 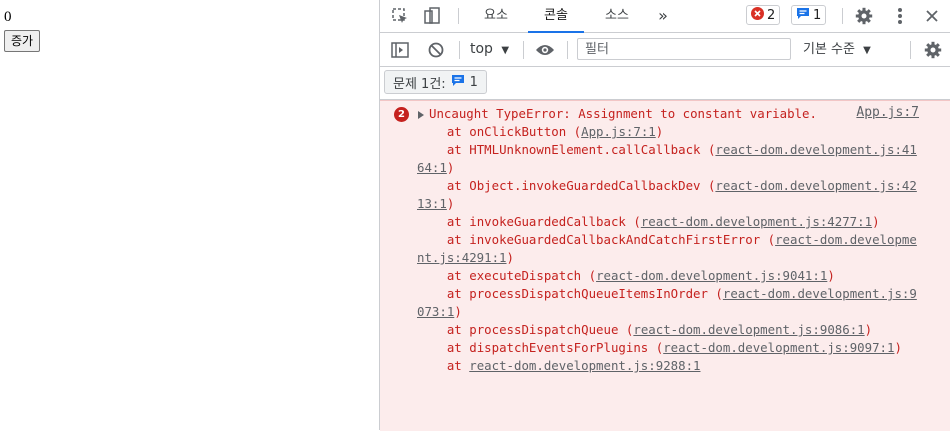 I want to click on console-toolbar: top ▼ 기본 수준 ▼, so click(x=665, y=50).